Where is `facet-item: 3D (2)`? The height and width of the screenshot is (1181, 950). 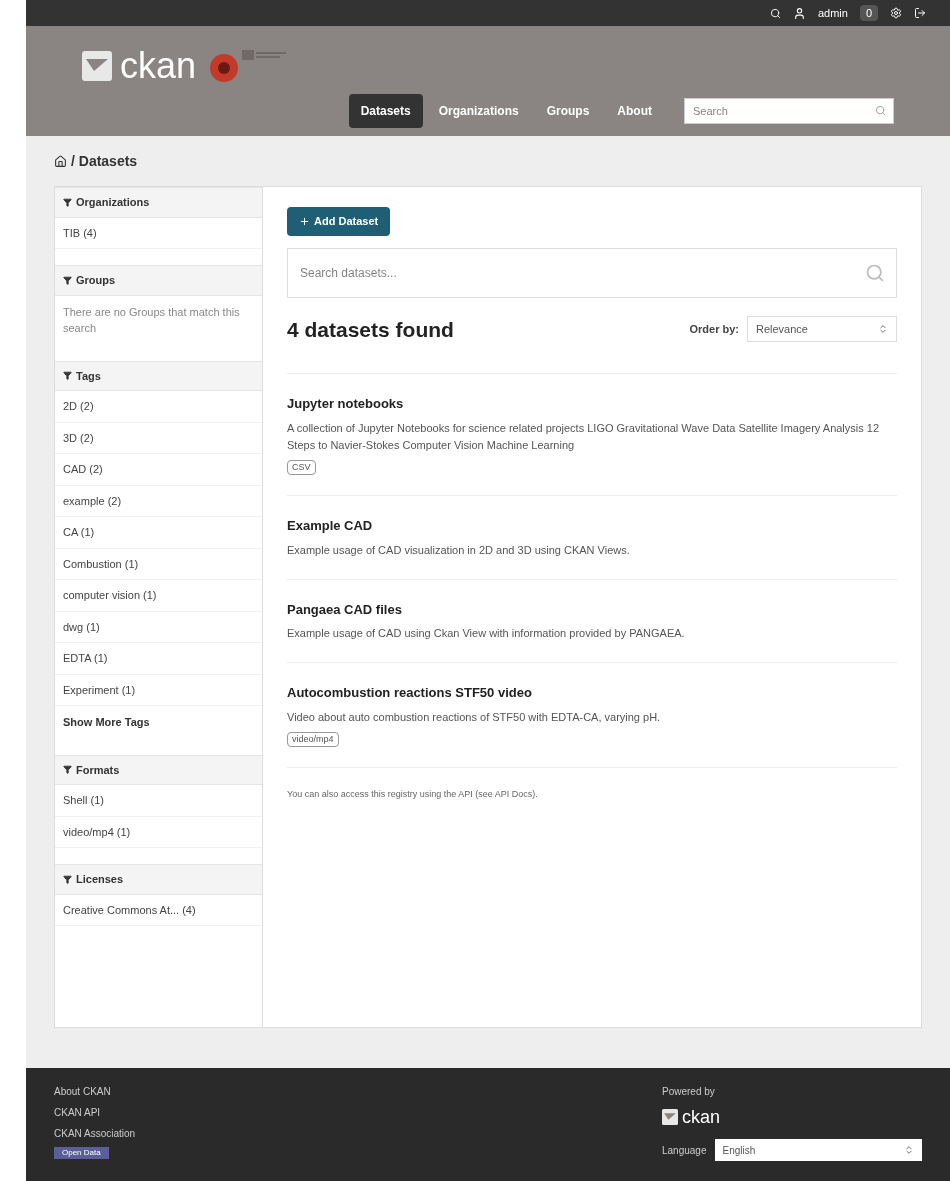
facet-item: 3D (2) is located at coordinates (158, 438).